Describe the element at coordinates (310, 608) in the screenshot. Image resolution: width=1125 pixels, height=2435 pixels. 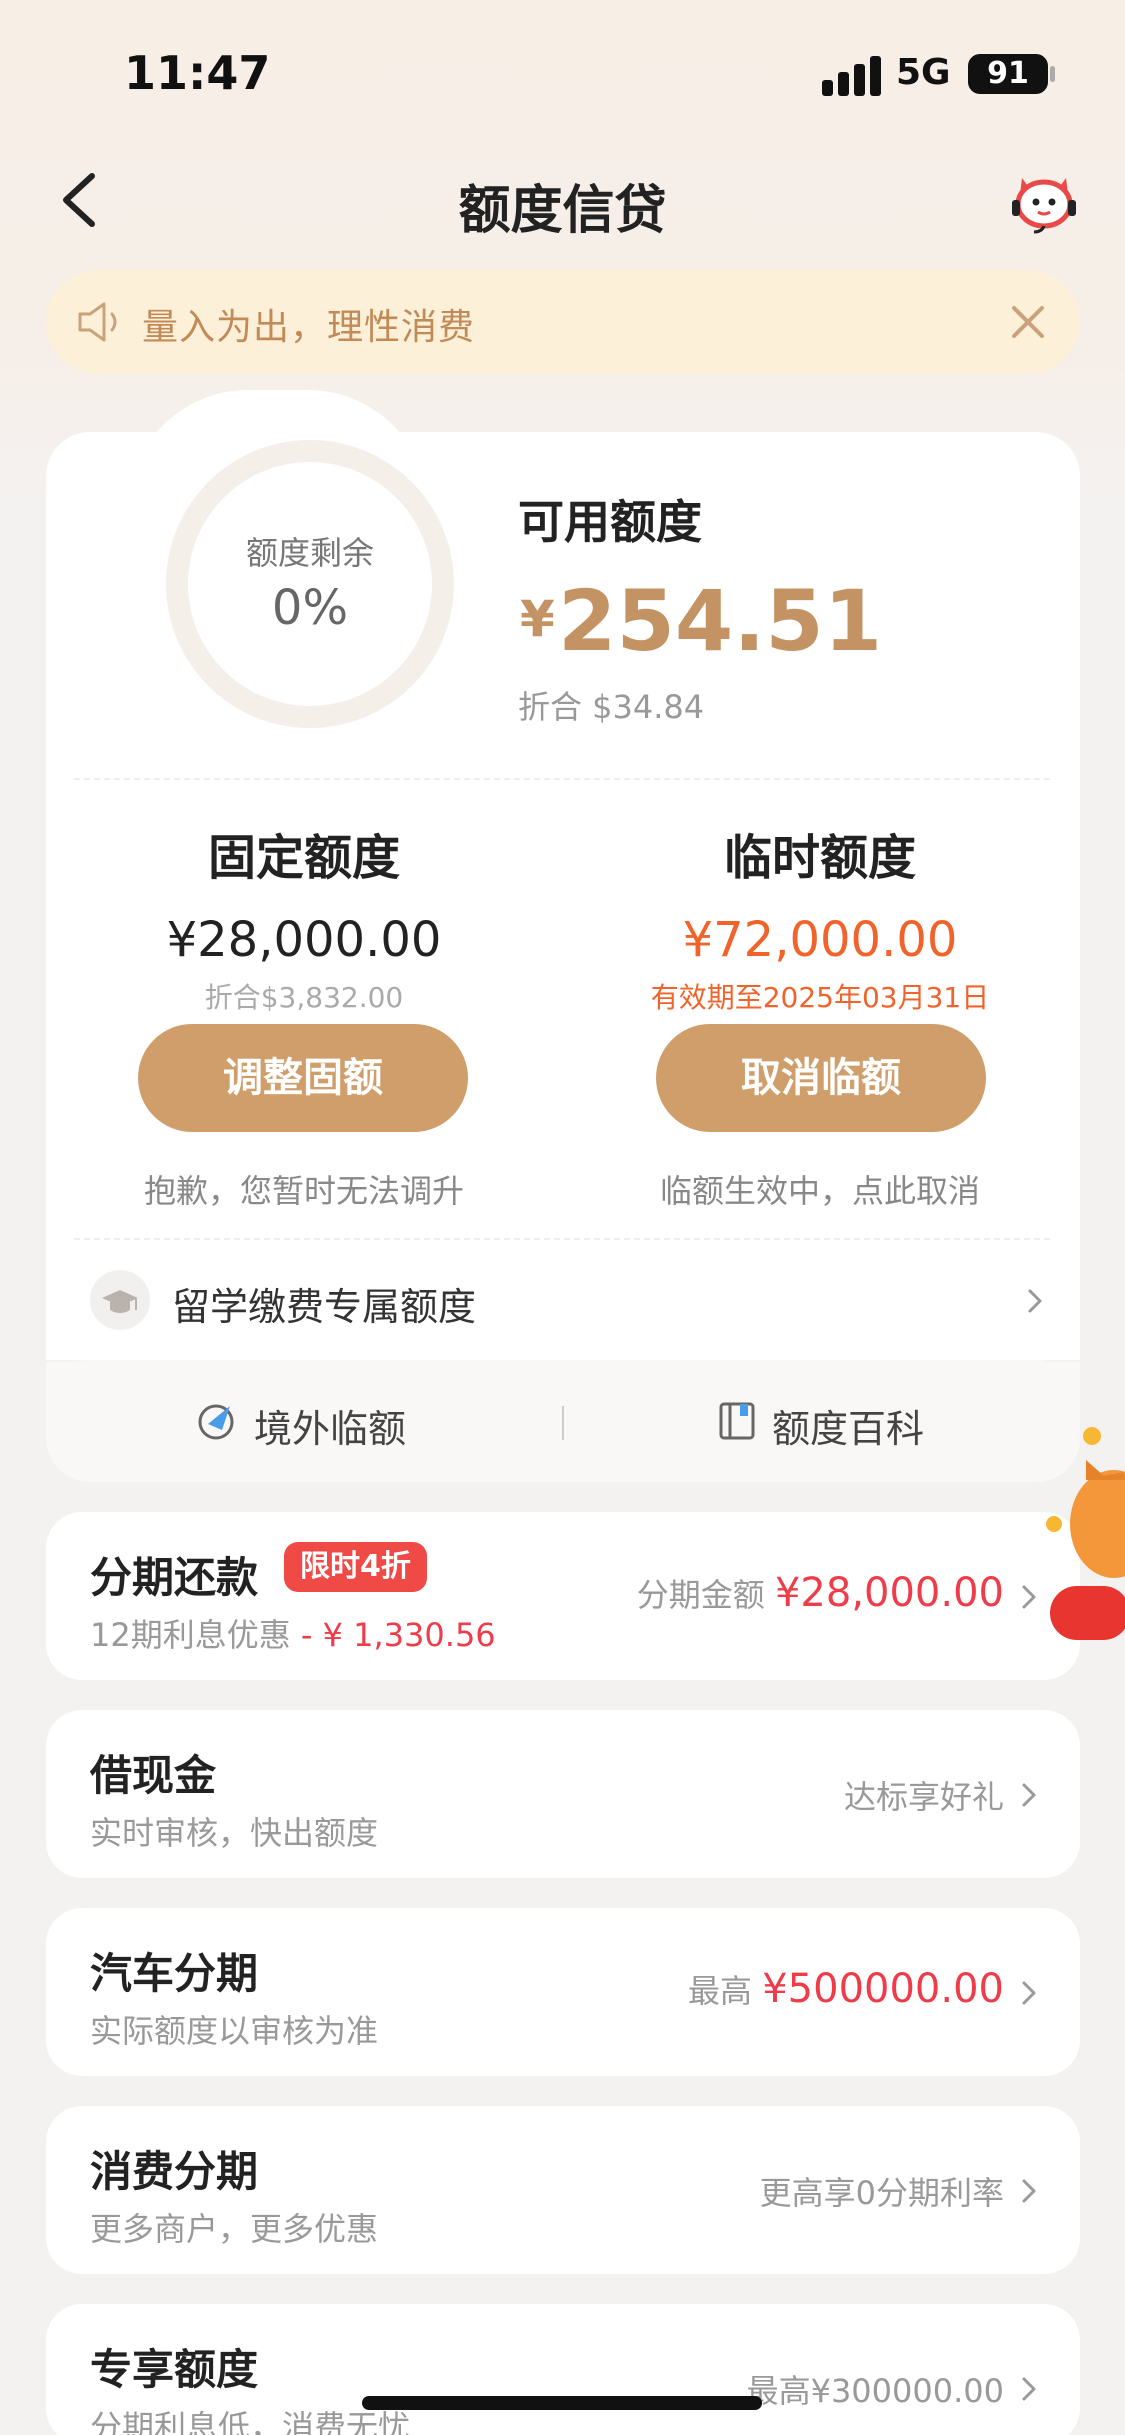
I see `ring-value: 0%` at that location.